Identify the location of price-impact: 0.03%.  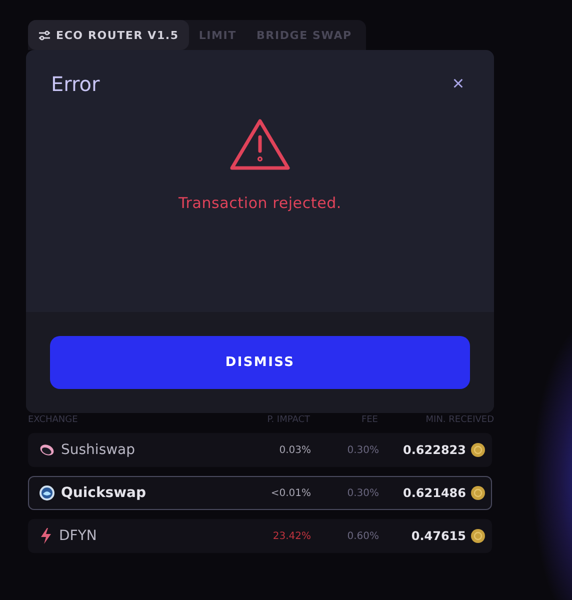
(294, 450).